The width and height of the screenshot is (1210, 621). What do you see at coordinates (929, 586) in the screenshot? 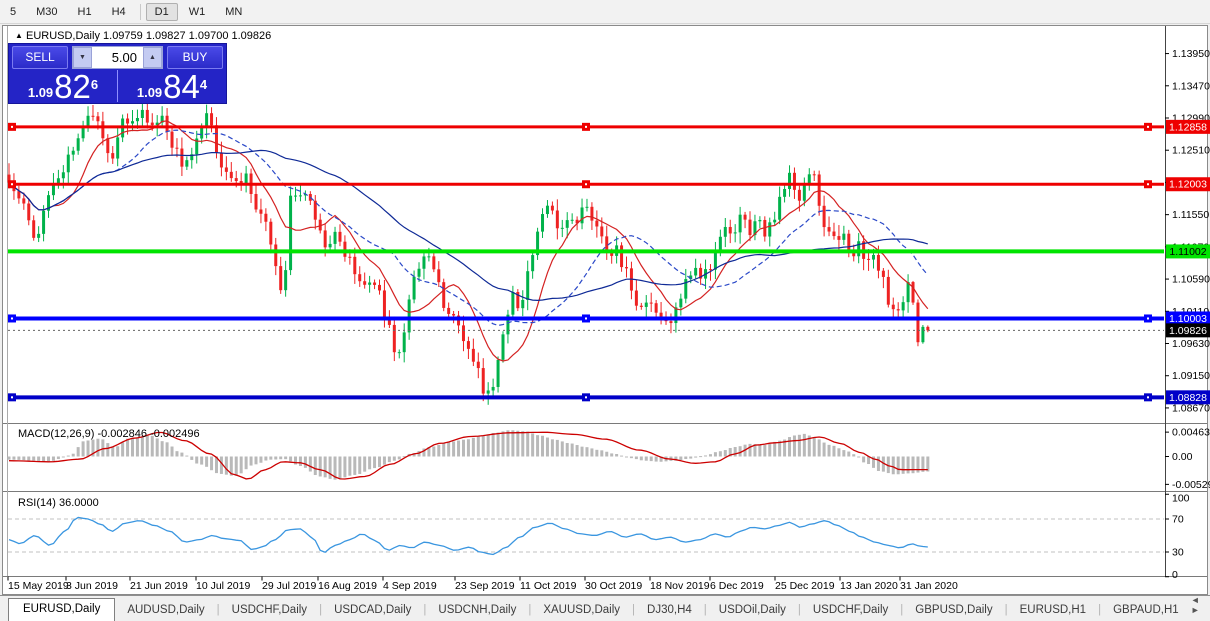
I see `date-tick-label: 31 Jan 2020` at bounding box center [929, 586].